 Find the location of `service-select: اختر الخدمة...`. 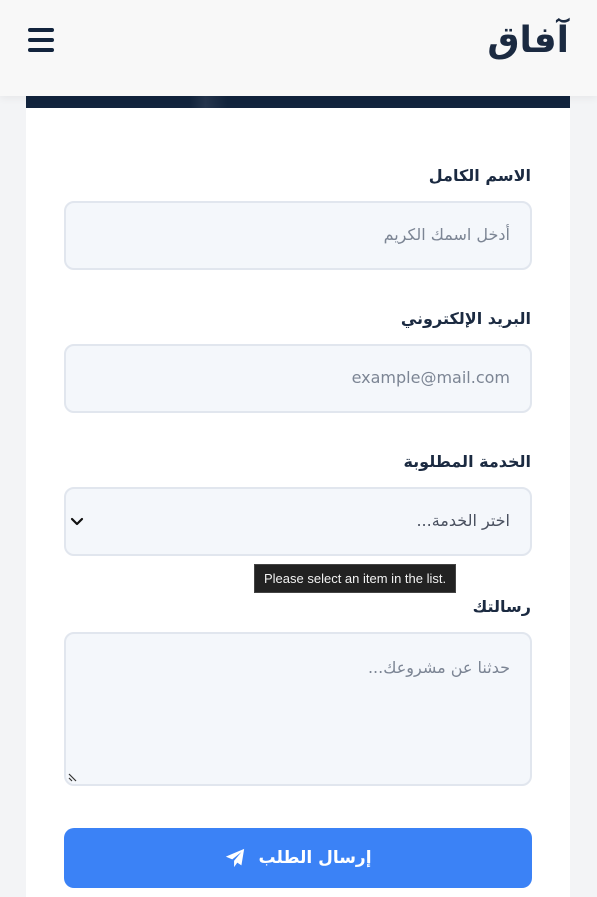

service-select: اختر الخدمة... is located at coordinates (298, 521).